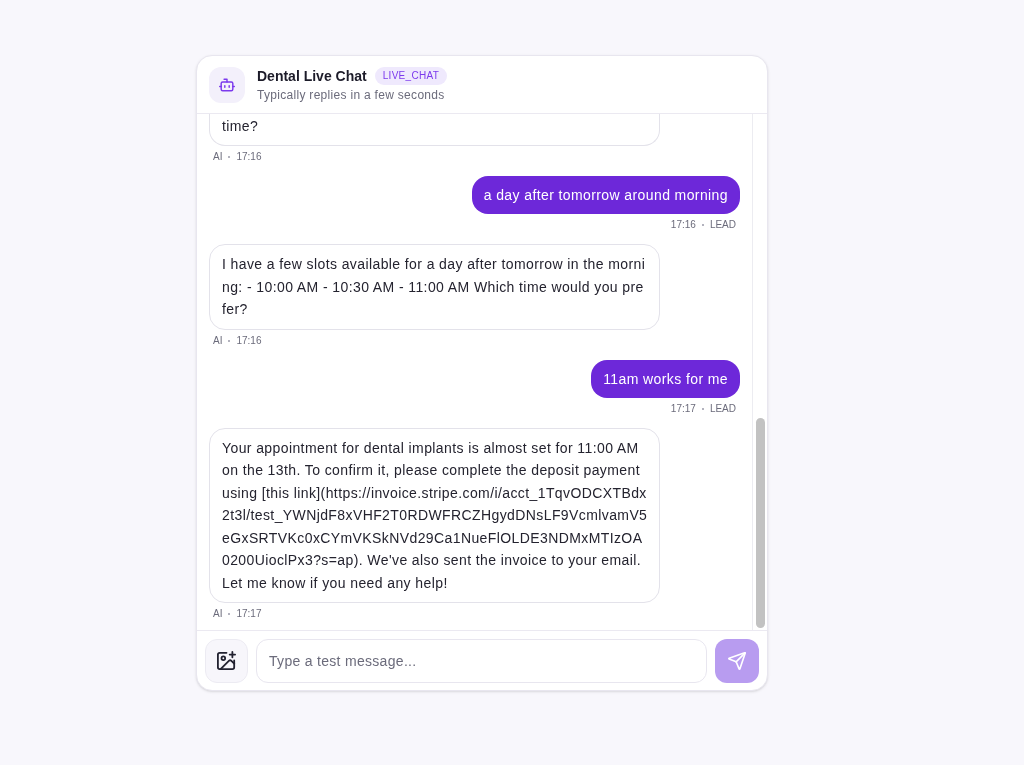  What do you see at coordinates (760, 523) in the screenshot?
I see `scrollbar-thumb` at bounding box center [760, 523].